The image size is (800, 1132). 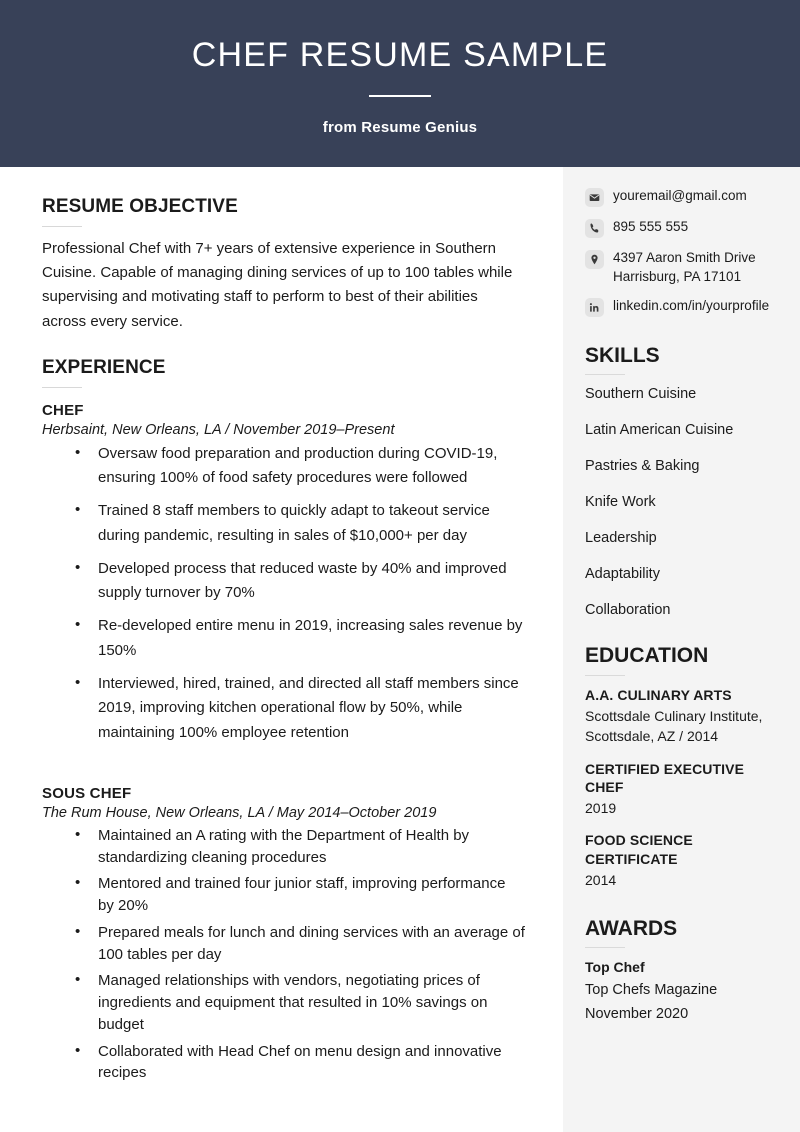 I want to click on skill-item: Collaboration, so click(x=628, y=609).